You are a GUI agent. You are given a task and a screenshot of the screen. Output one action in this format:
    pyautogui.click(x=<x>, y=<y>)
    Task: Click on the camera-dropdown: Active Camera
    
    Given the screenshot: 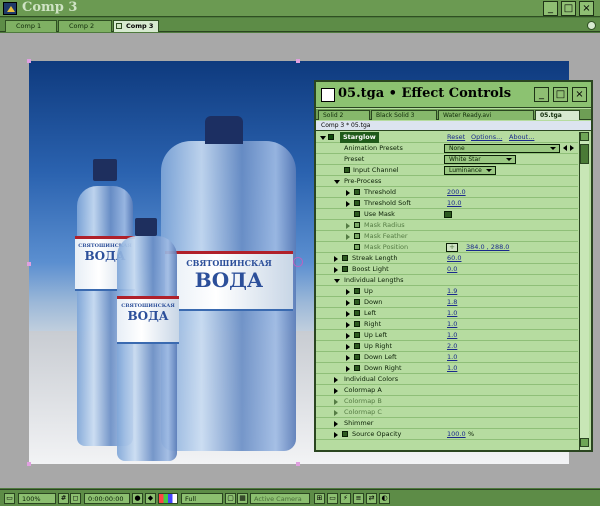 What is the action you would take?
    pyautogui.click(x=280, y=498)
    